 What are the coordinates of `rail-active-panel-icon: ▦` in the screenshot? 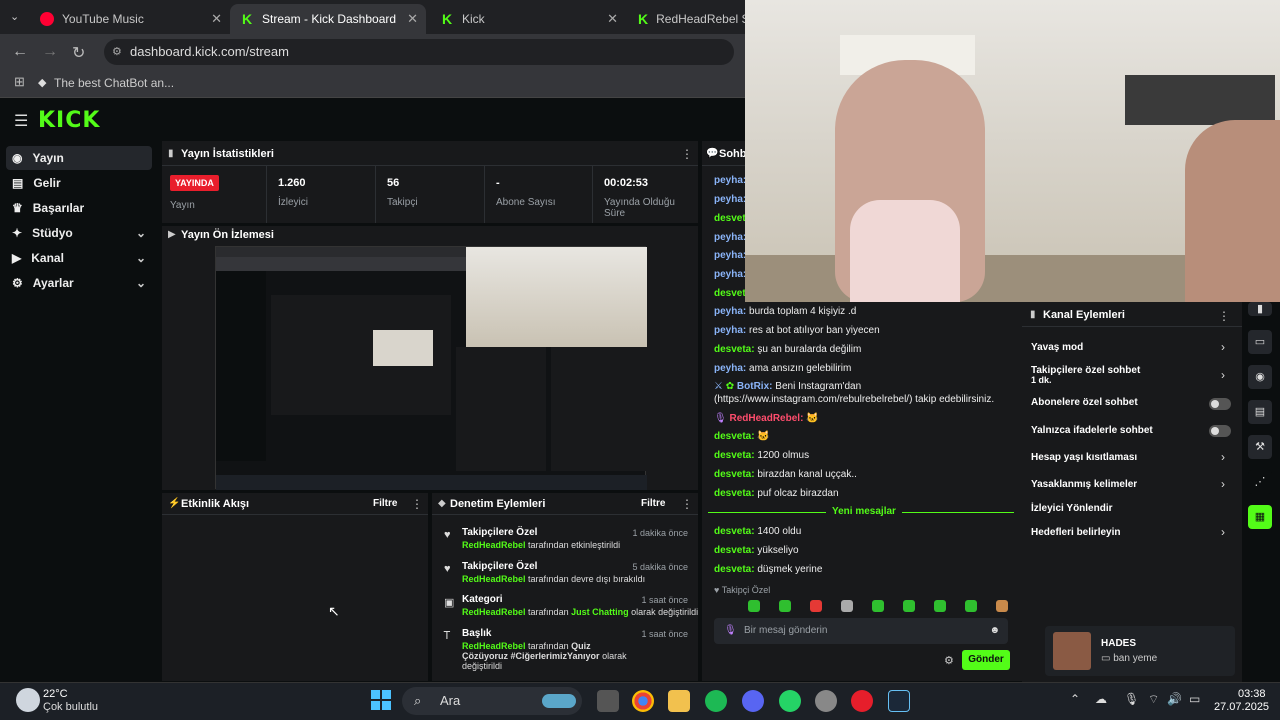 It's located at (1260, 517).